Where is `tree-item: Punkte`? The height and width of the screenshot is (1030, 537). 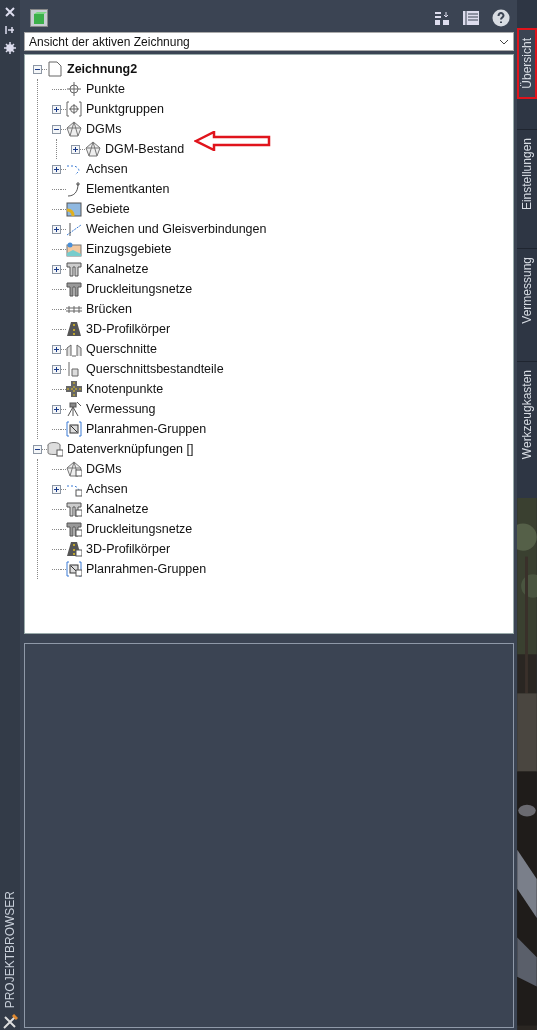 tree-item: Punkte is located at coordinates (105, 89).